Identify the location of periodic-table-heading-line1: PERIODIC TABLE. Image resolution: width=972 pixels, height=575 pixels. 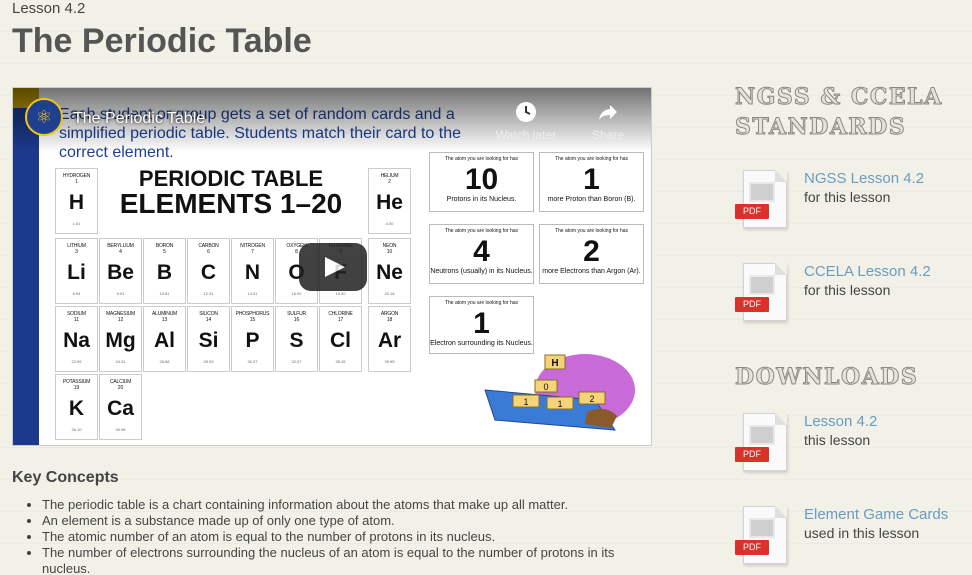
(231, 178).